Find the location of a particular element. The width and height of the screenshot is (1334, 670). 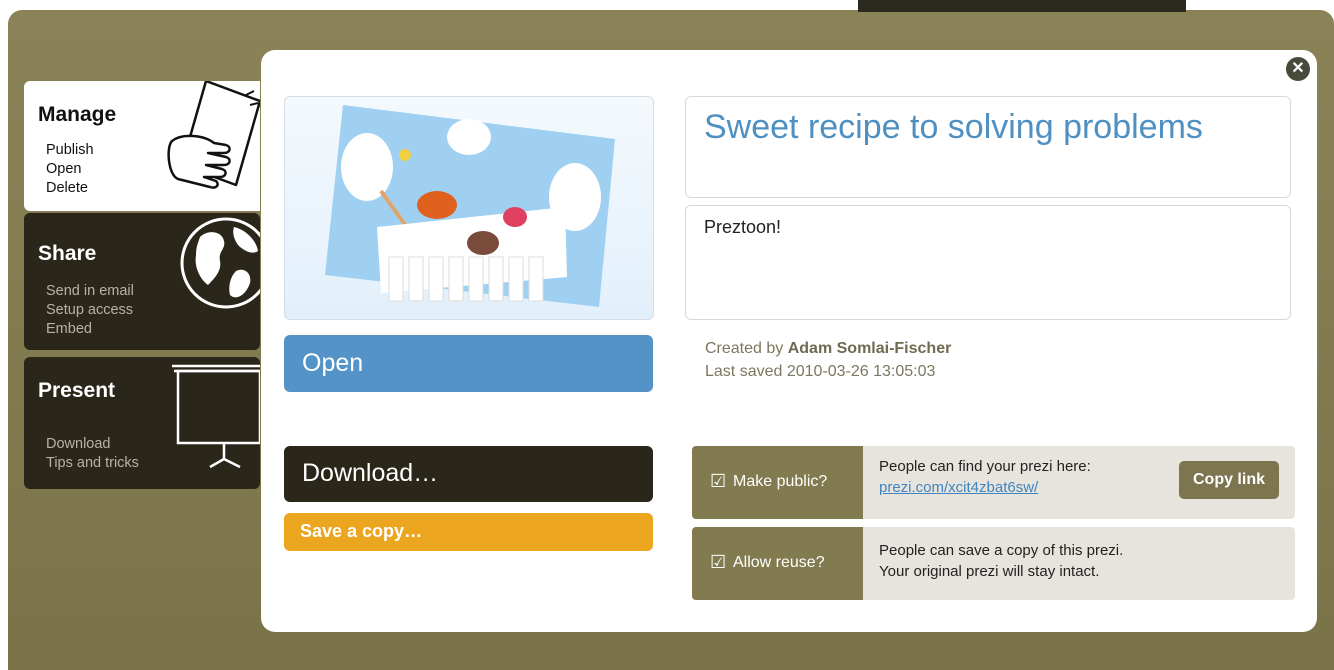

title-field: Sweet recipe to solving problems is located at coordinates (988, 147).